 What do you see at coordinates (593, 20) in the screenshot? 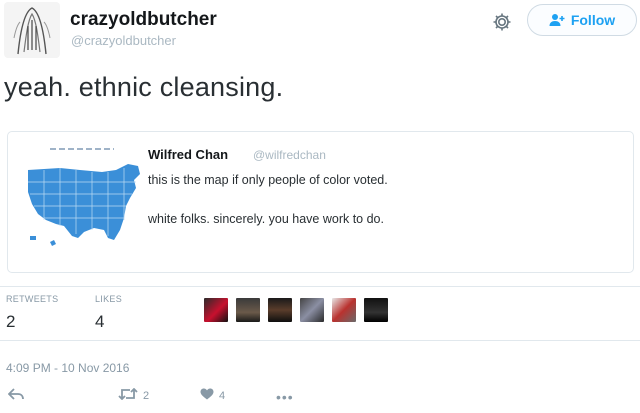
I see `follow-label: Follow` at bounding box center [593, 20].